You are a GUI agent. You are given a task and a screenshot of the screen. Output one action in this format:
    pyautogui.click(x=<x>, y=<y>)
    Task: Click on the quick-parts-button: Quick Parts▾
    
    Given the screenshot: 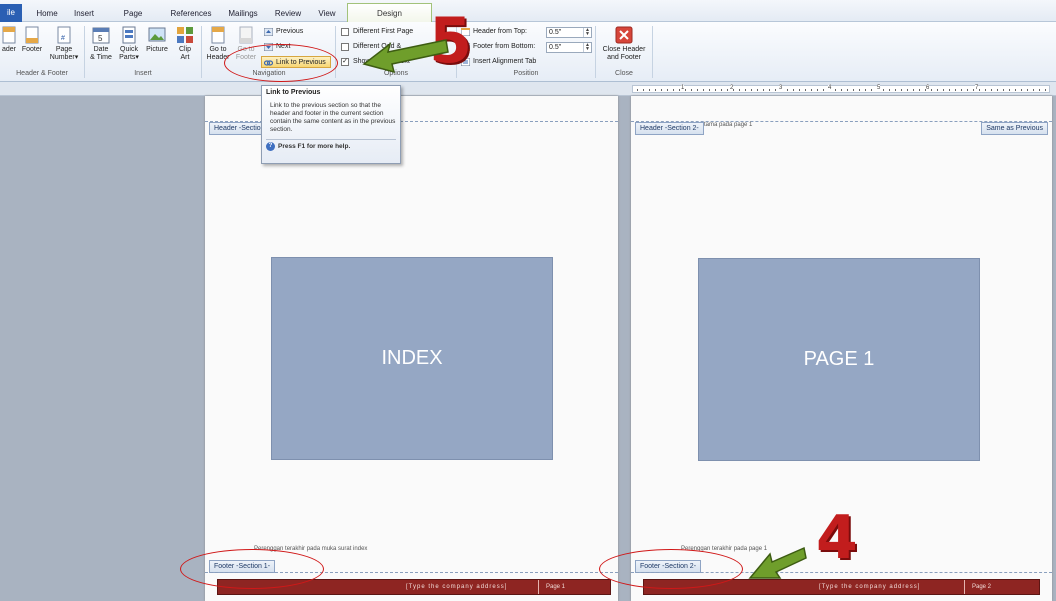 What is the action you would take?
    pyautogui.click(x=129, y=44)
    